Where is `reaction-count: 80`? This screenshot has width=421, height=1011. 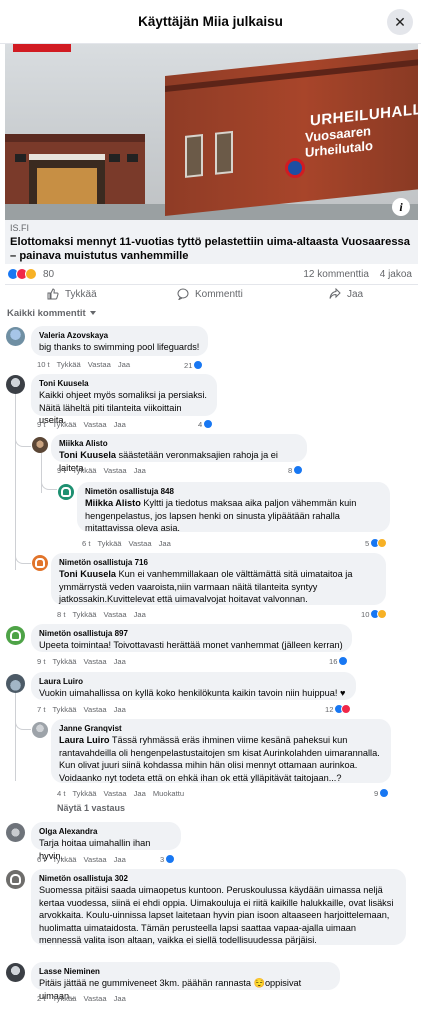
reaction-count: 80 is located at coordinates (48, 274).